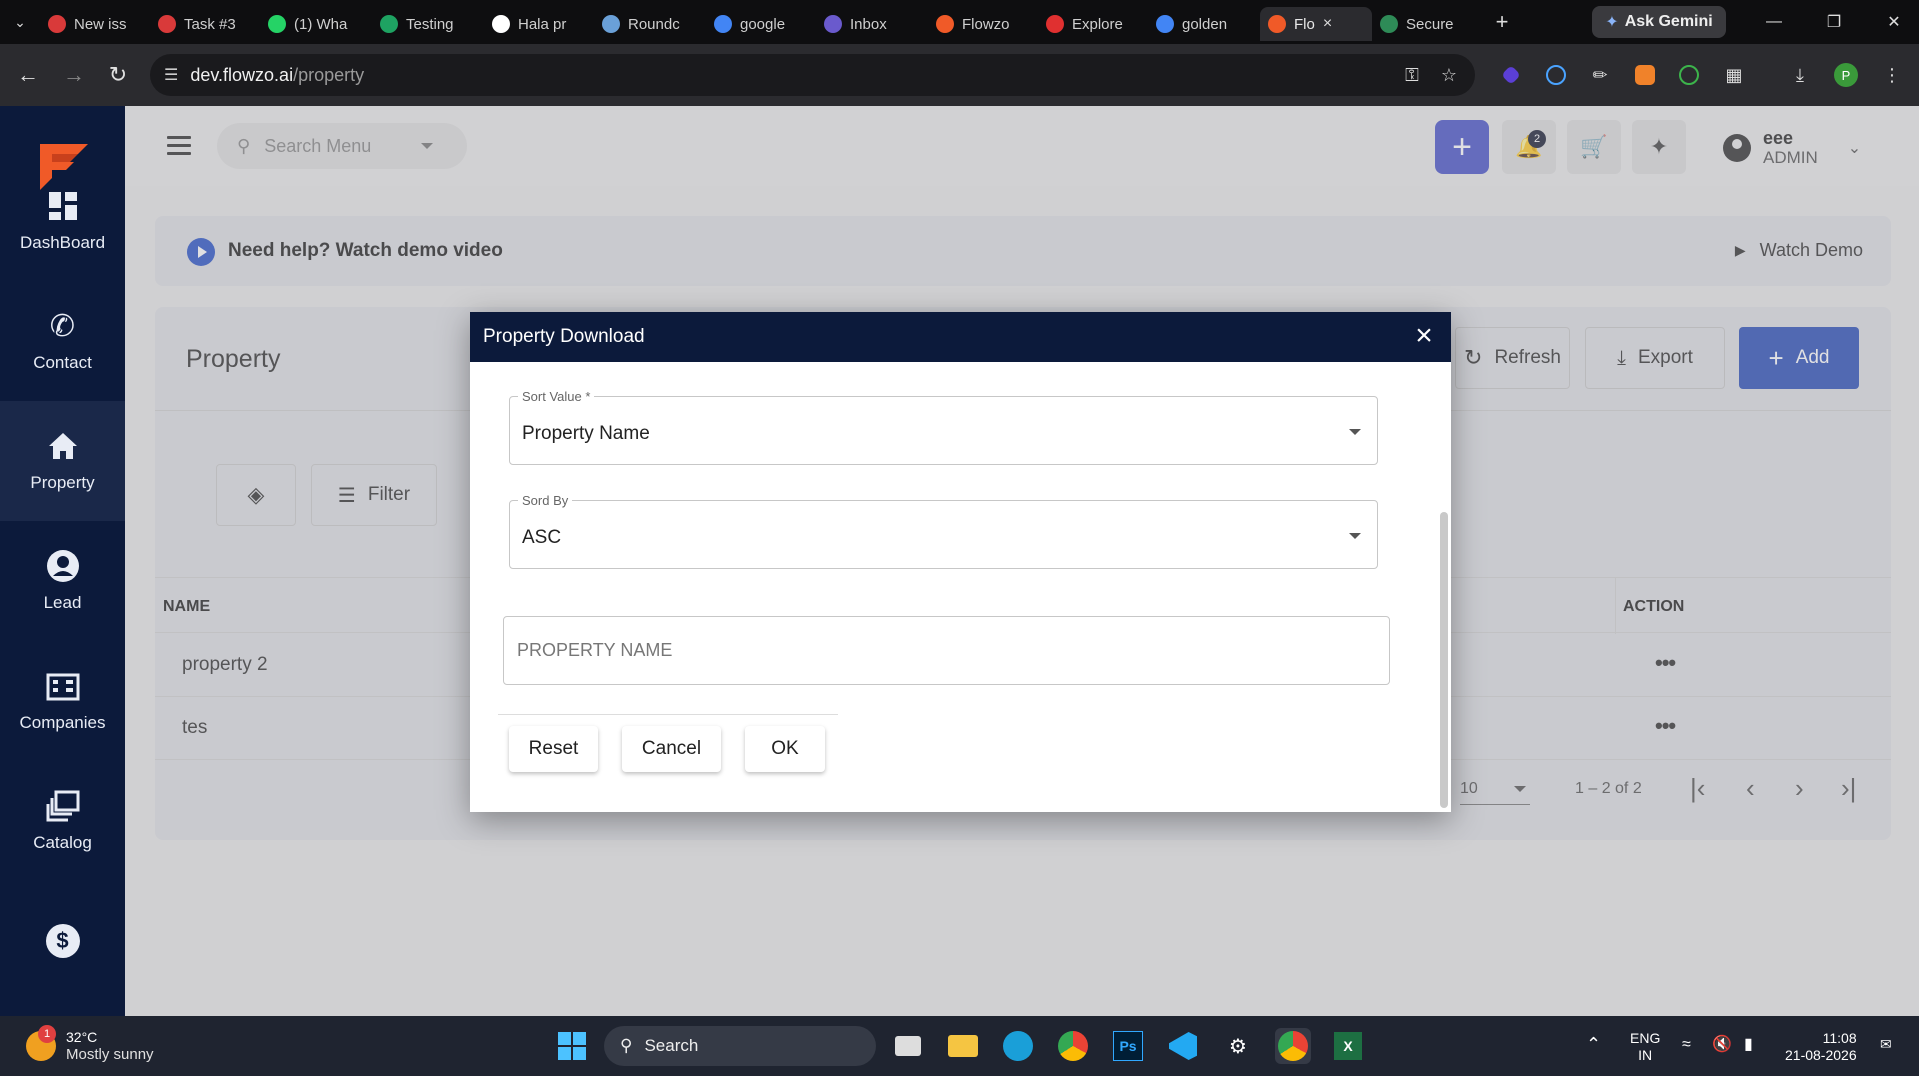 The width and height of the screenshot is (1919, 1076). I want to click on browser-tab: (1) Wha, so click(316, 24).